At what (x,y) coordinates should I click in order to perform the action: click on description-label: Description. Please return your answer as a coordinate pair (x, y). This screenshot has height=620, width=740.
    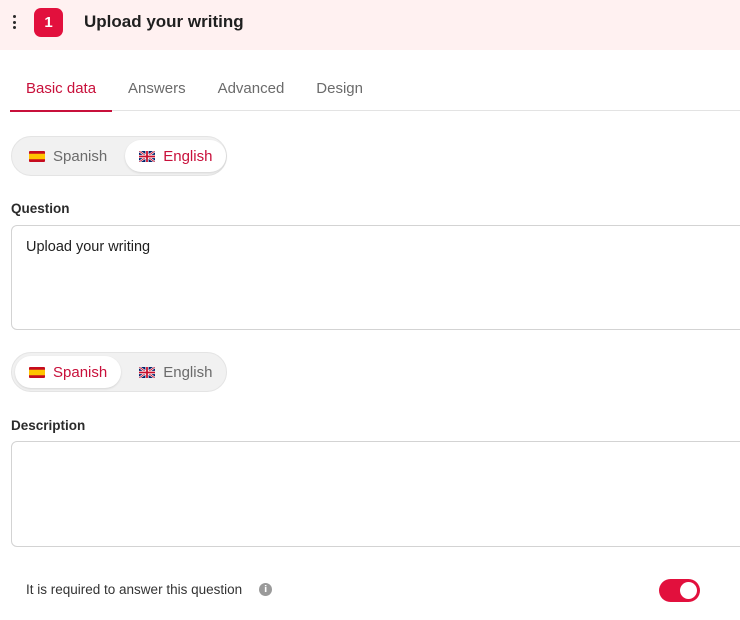
    Looking at the image, I should click on (48, 425).